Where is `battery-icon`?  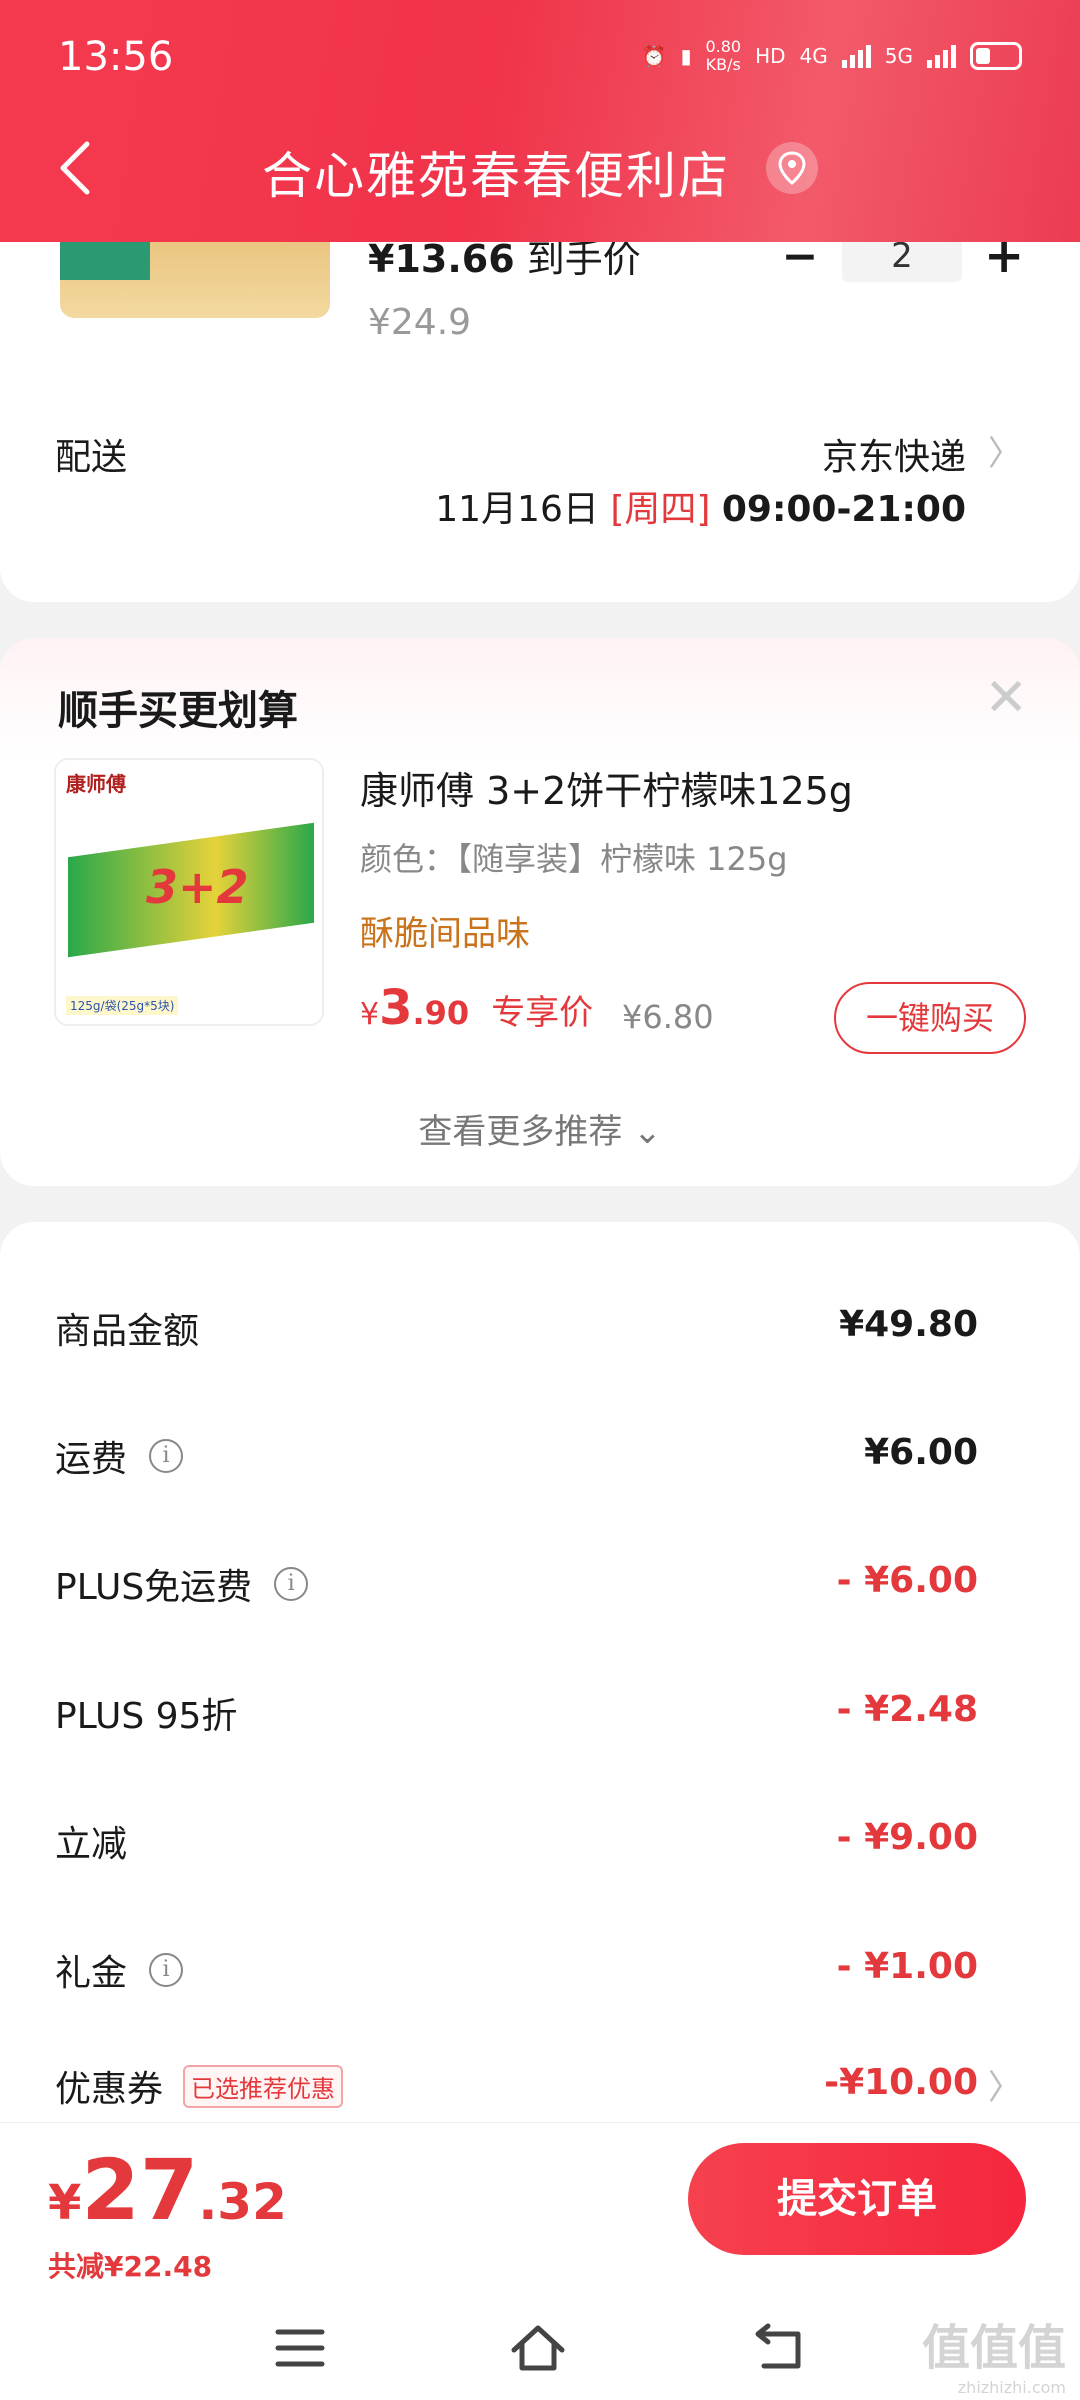
battery-icon is located at coordinates (996, 56).